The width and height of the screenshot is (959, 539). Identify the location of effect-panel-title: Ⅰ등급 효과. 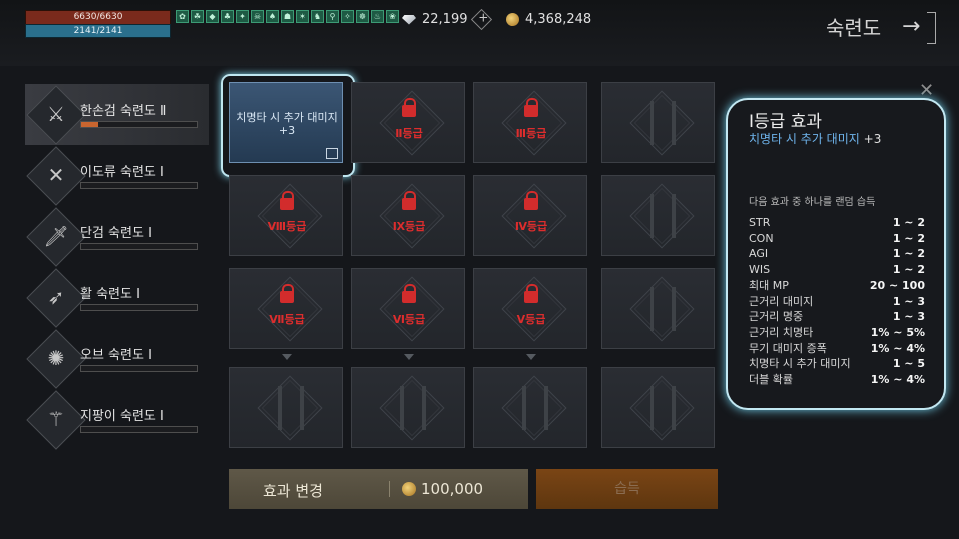
(785, 122).